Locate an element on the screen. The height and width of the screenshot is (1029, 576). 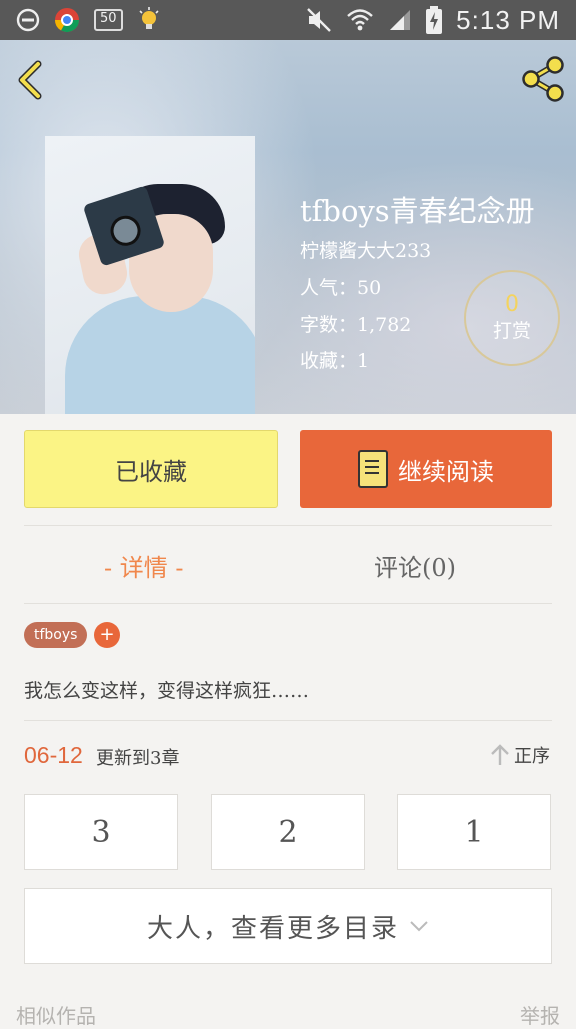
sort-order-button: 正序 is located at coordinates (520, 755).